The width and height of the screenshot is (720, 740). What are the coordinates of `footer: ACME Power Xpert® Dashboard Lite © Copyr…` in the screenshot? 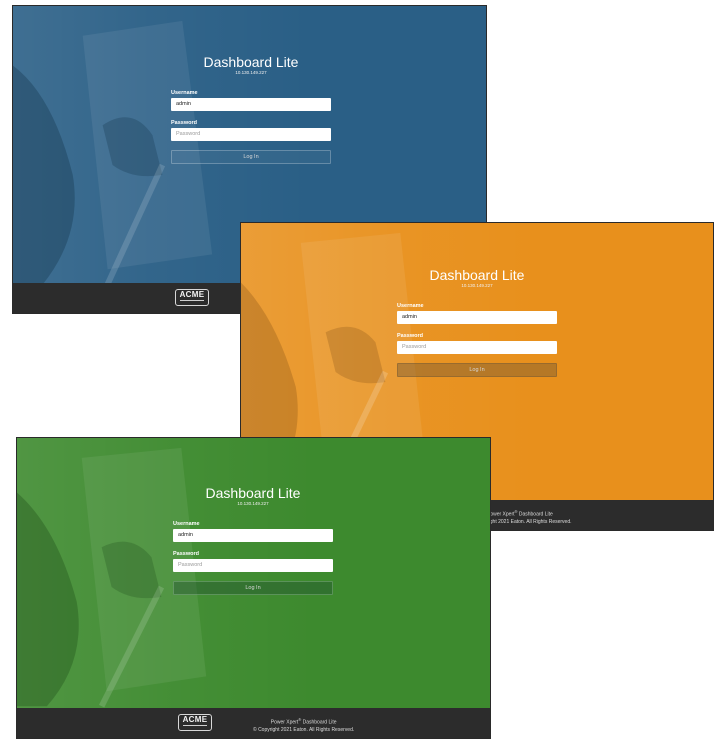 It's located at (253, 723).